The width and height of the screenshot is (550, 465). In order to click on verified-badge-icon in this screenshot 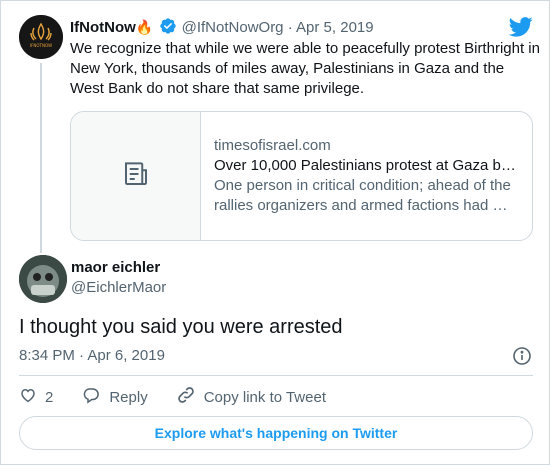, I will do `click(168, 29)`.